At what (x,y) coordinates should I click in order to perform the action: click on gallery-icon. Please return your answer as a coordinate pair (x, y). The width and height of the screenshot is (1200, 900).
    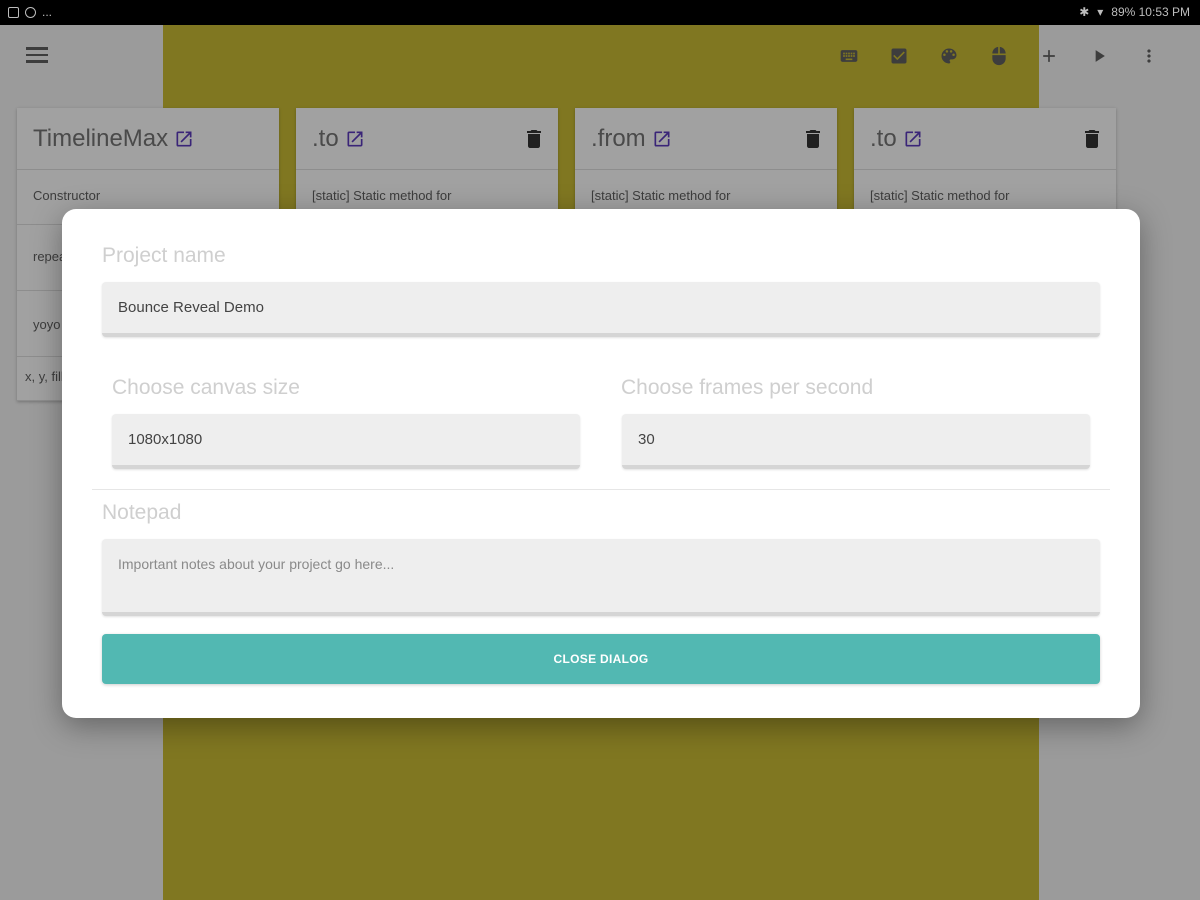
    Looking at the image, I should click on (13, 12).